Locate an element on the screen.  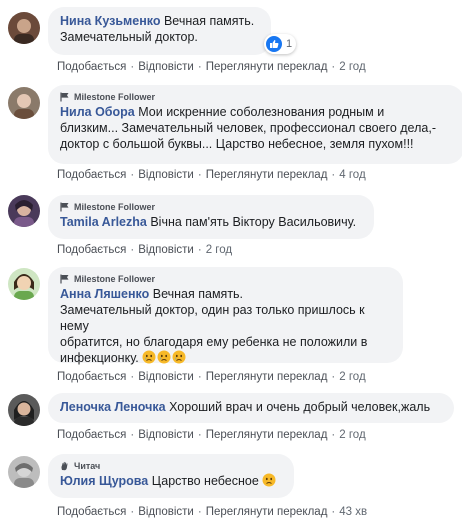
comment-author: Юлия Щурова is located at coordinates (104, 481).